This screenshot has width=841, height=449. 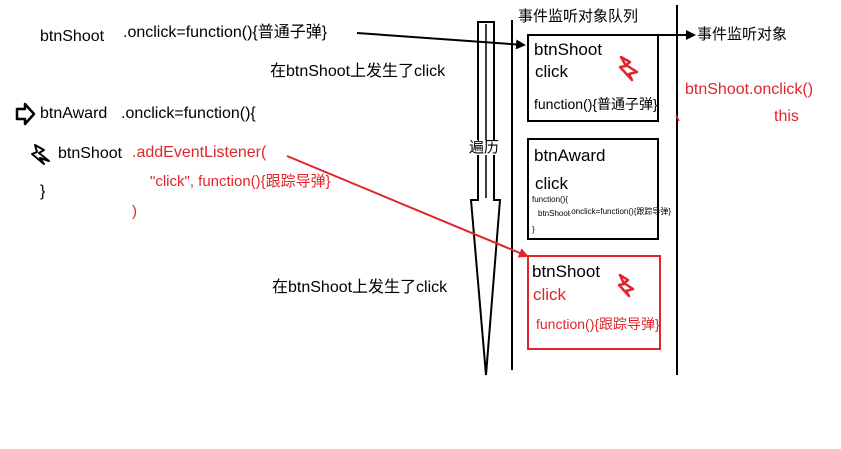 What do you see at coordinates (578, 16) in the screenshot?
I see `queue-title: 事件监听对象队列` at bounding box center [578, 16].